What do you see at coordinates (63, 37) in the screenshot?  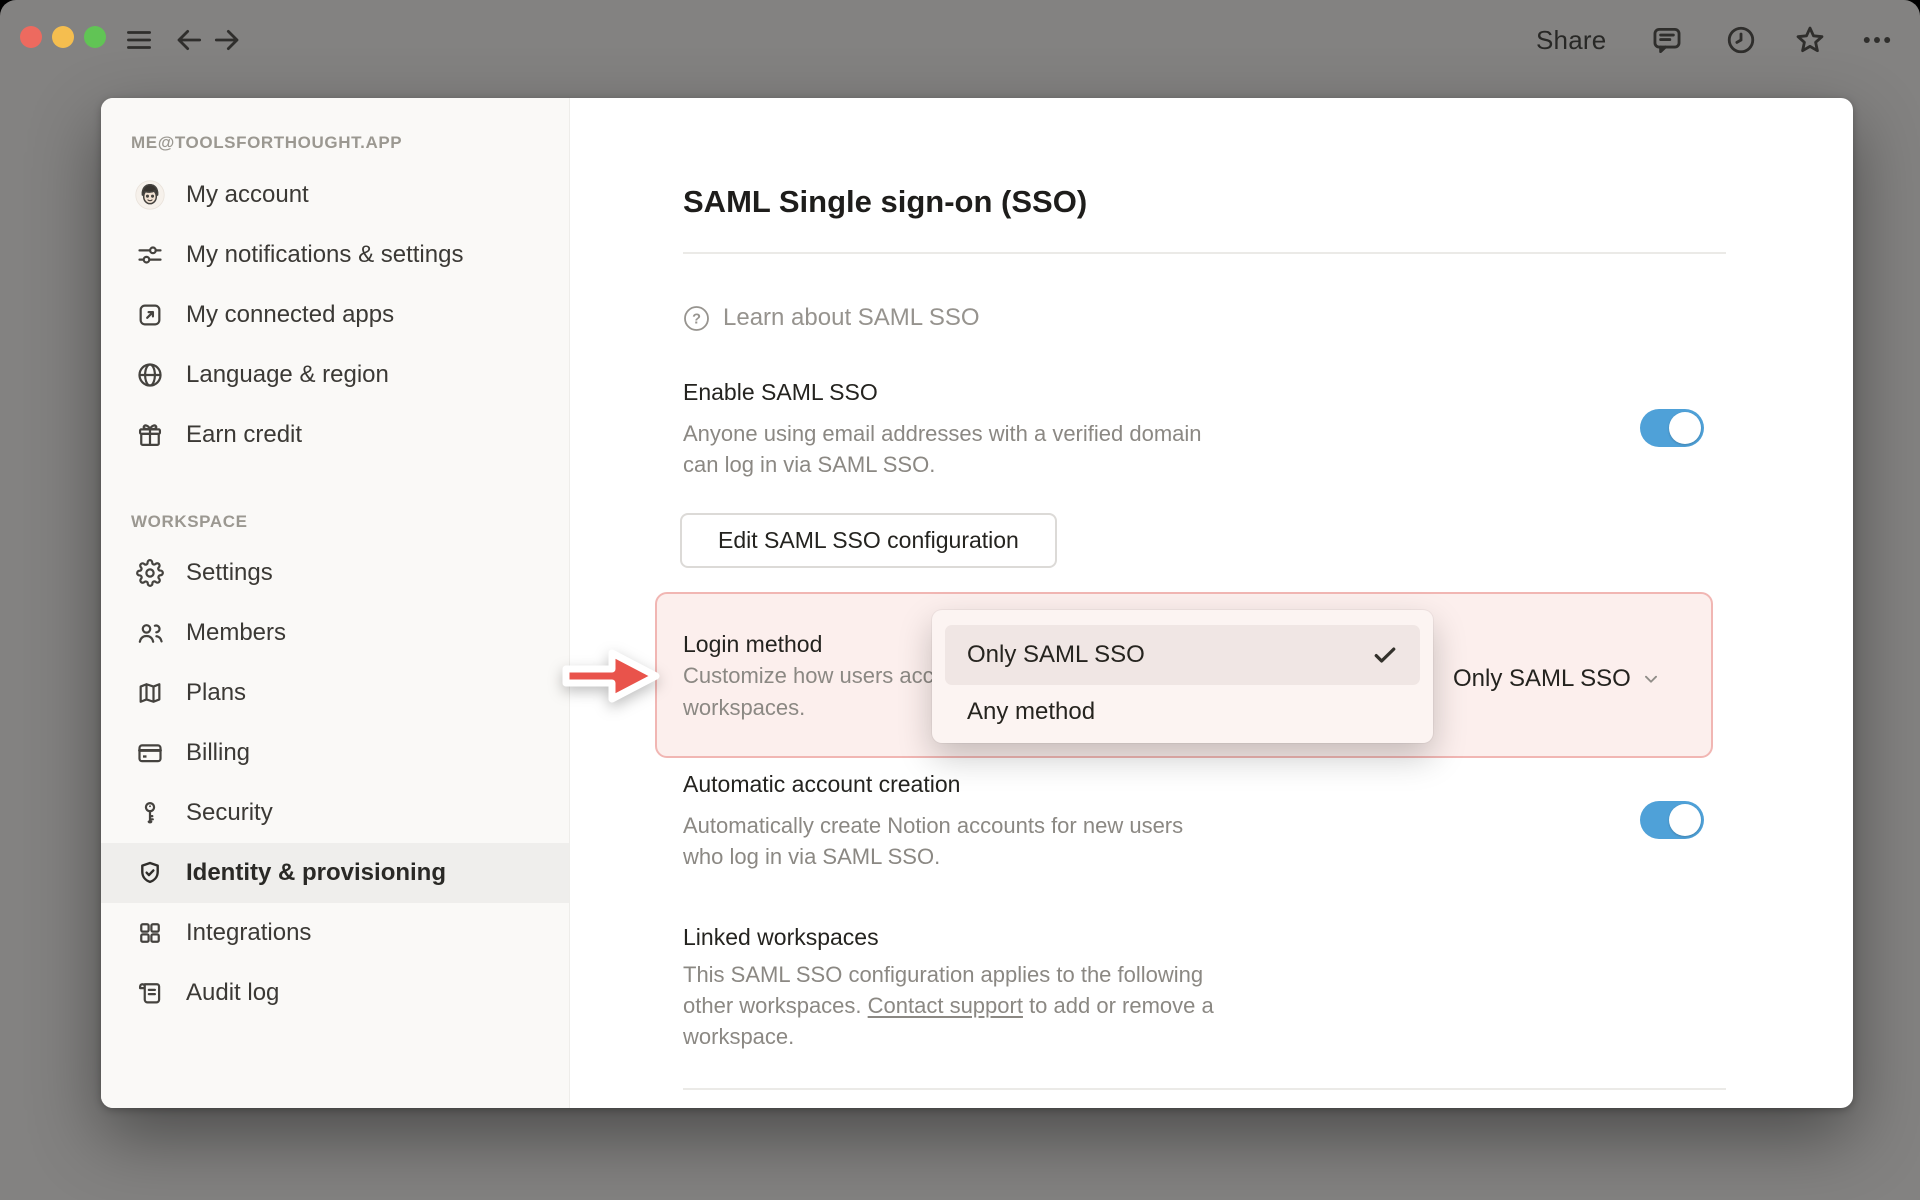 I see `minimize-window-button` at bounding box center [63, 37].